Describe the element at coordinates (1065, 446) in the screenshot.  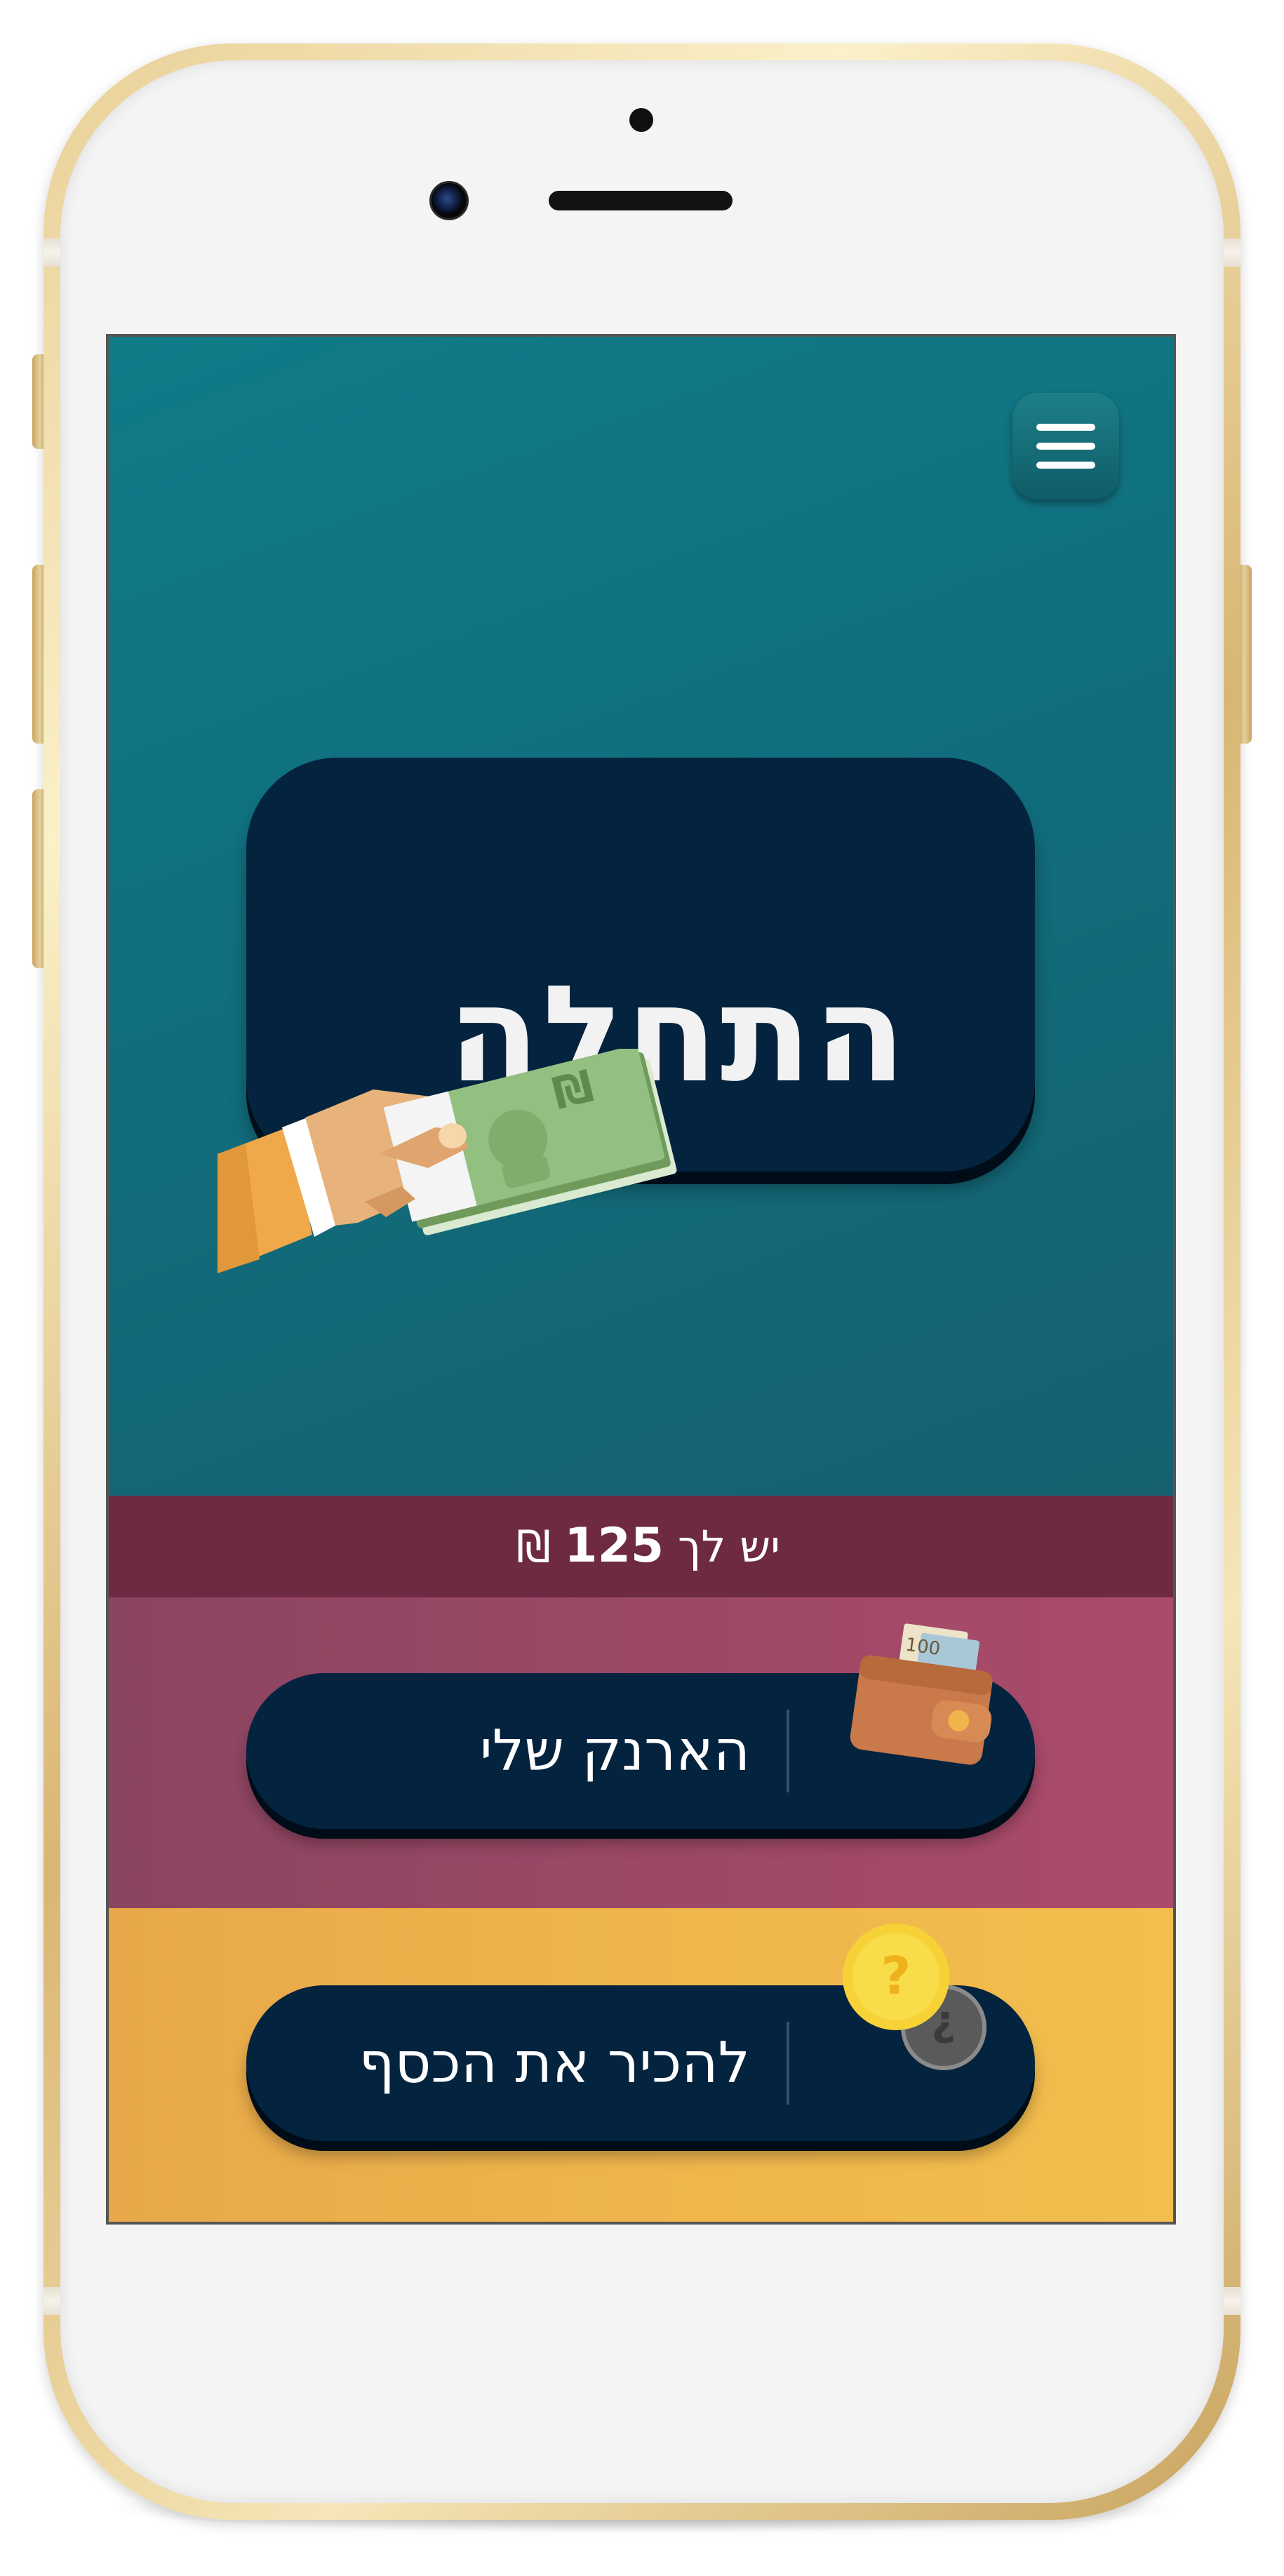
I see `menu-button` at that location.